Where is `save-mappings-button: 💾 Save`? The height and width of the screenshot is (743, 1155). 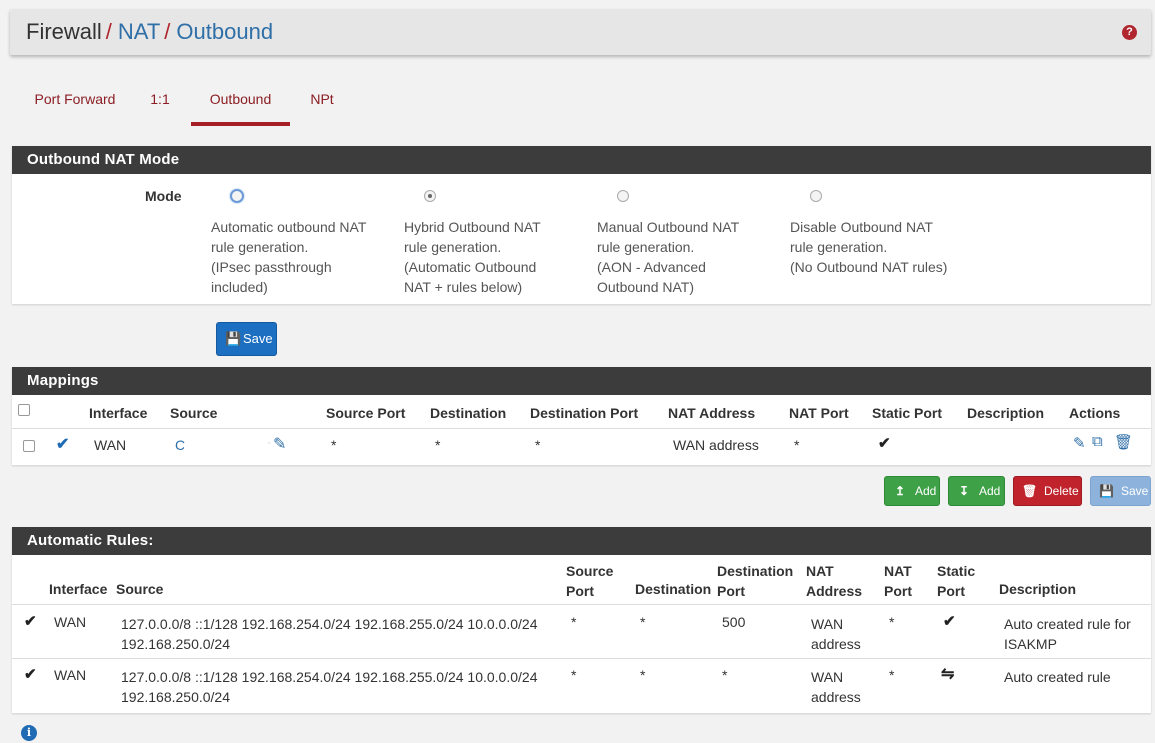 save-mappings-button: 💾 Save is located at coordinates (1120, 491).